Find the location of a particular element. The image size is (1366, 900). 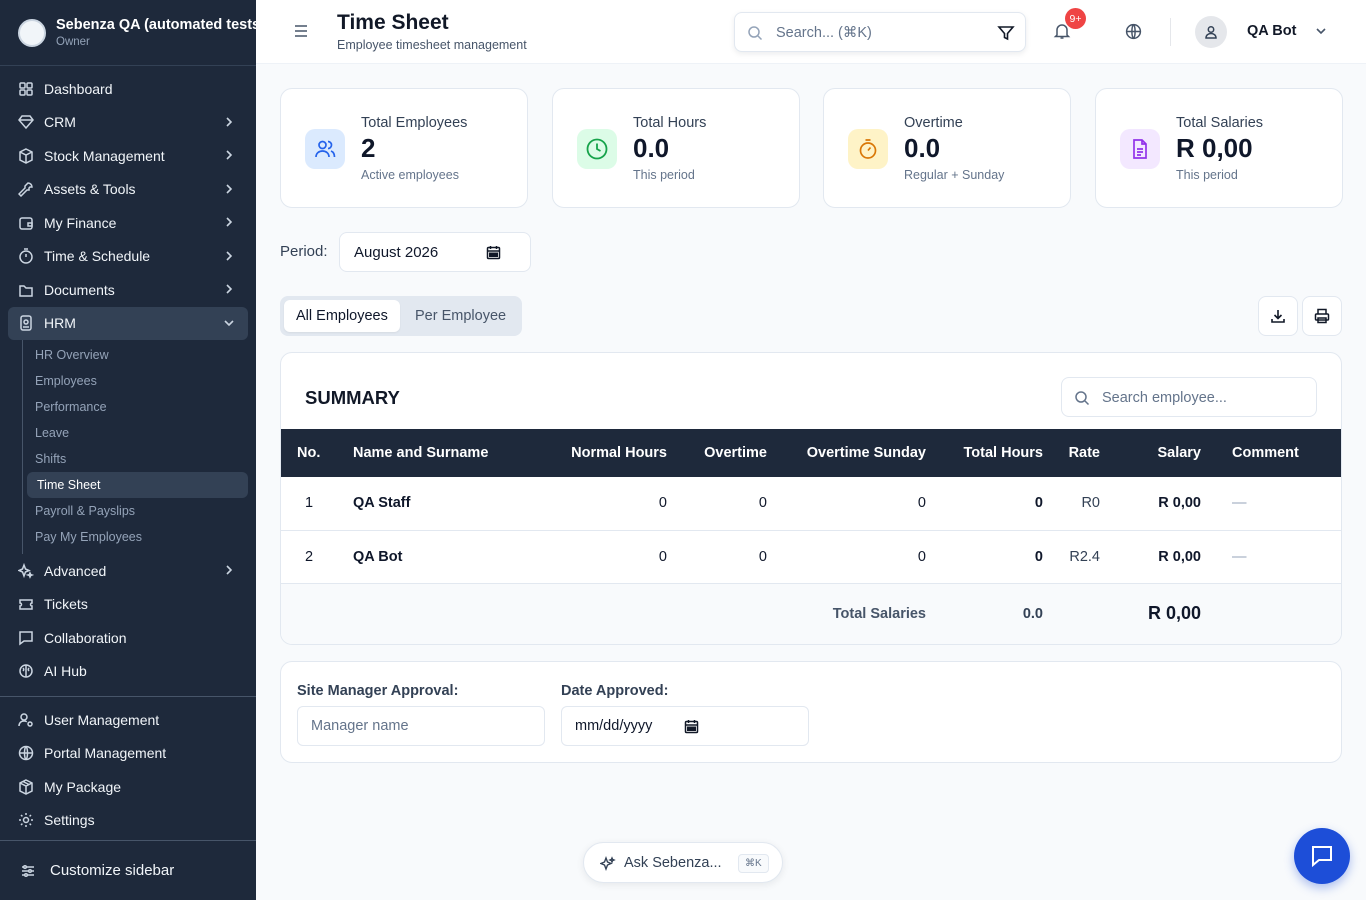

cell-overtime: 0 is located at coordinates (762, 556).